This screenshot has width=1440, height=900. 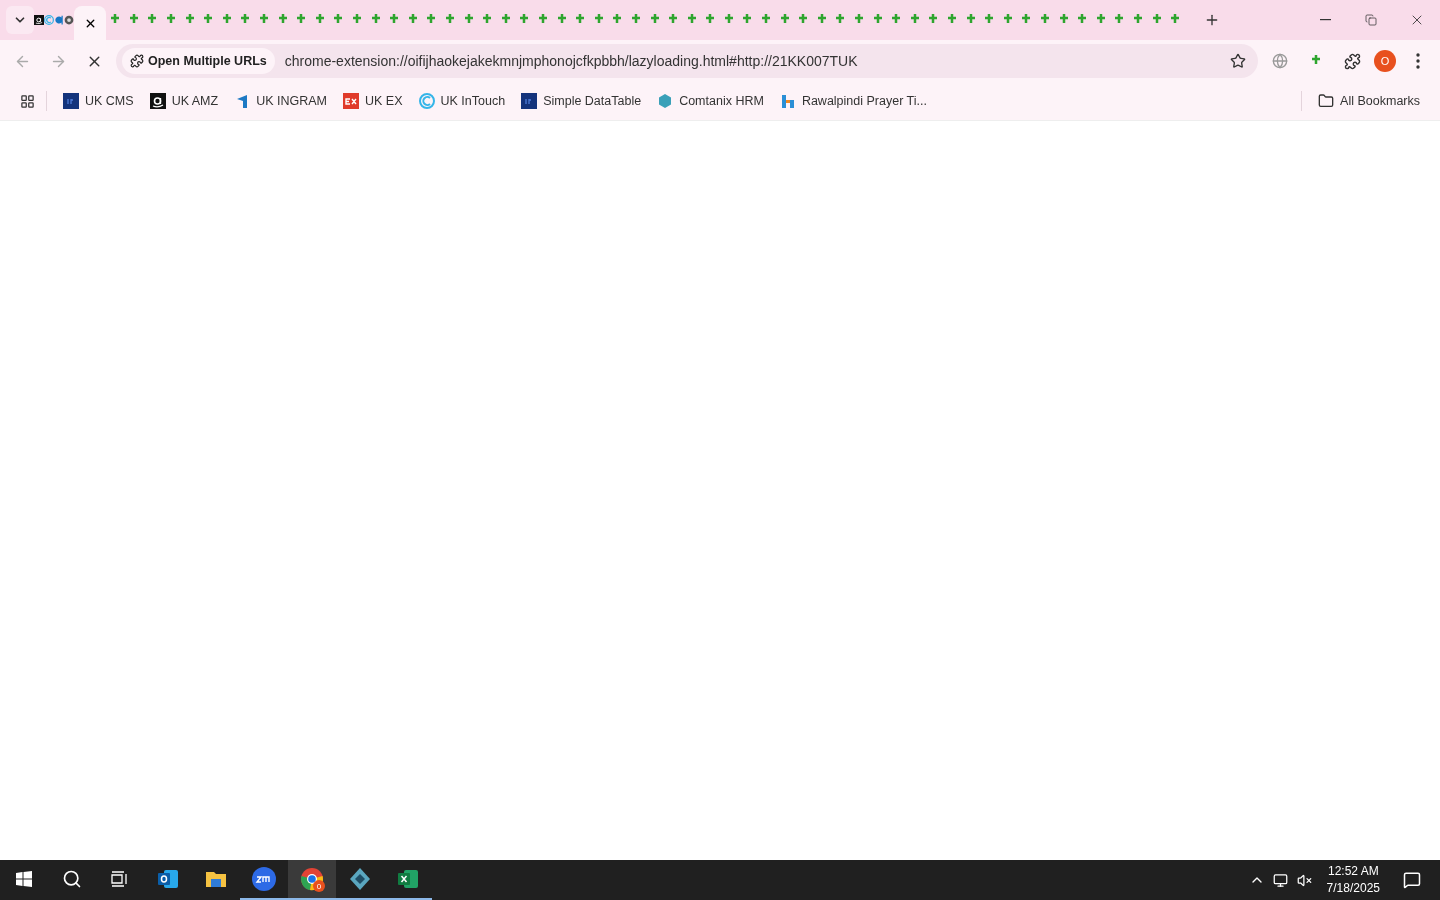 What do you see at coordinates (373, 101) in the screenshot?
I see `bookmark-item: UK EX` at bounding box center [373, 101].